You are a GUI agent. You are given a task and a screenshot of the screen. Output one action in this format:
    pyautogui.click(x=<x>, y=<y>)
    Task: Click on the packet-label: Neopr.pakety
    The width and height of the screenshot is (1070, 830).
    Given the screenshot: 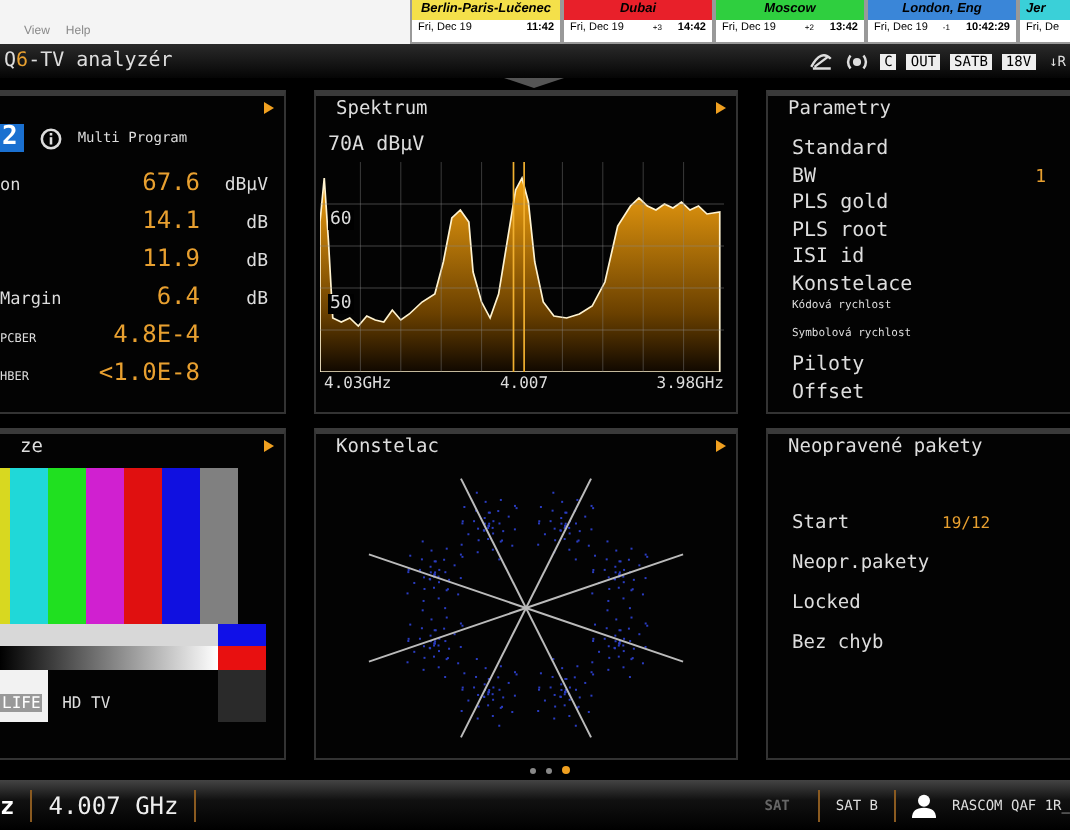 What is the action you would take?
    pyautogui.click(x=862, y=563)
    